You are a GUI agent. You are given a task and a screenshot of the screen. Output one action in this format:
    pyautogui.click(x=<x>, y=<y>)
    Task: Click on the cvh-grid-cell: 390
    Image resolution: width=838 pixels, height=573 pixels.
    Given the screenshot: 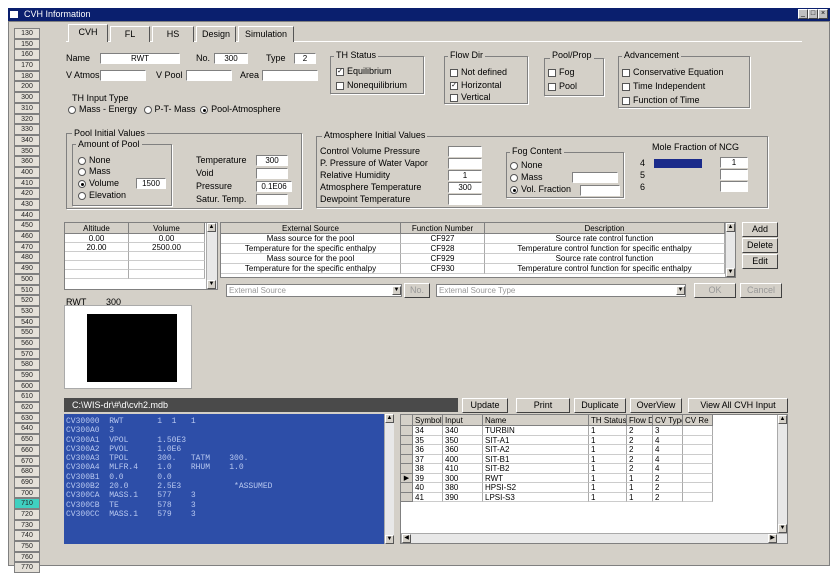 What is the action you would take?
    pyautogui.click(x=463, y=497)
    